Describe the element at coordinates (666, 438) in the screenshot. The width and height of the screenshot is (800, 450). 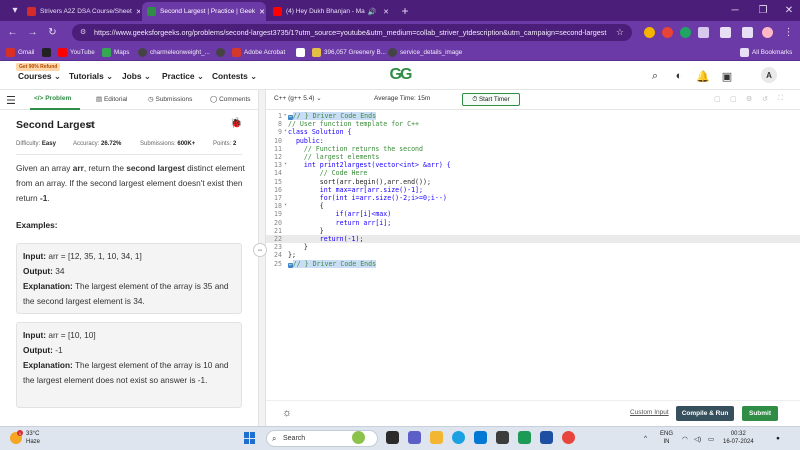
I see `language-indicator: ENG IN` at that location.